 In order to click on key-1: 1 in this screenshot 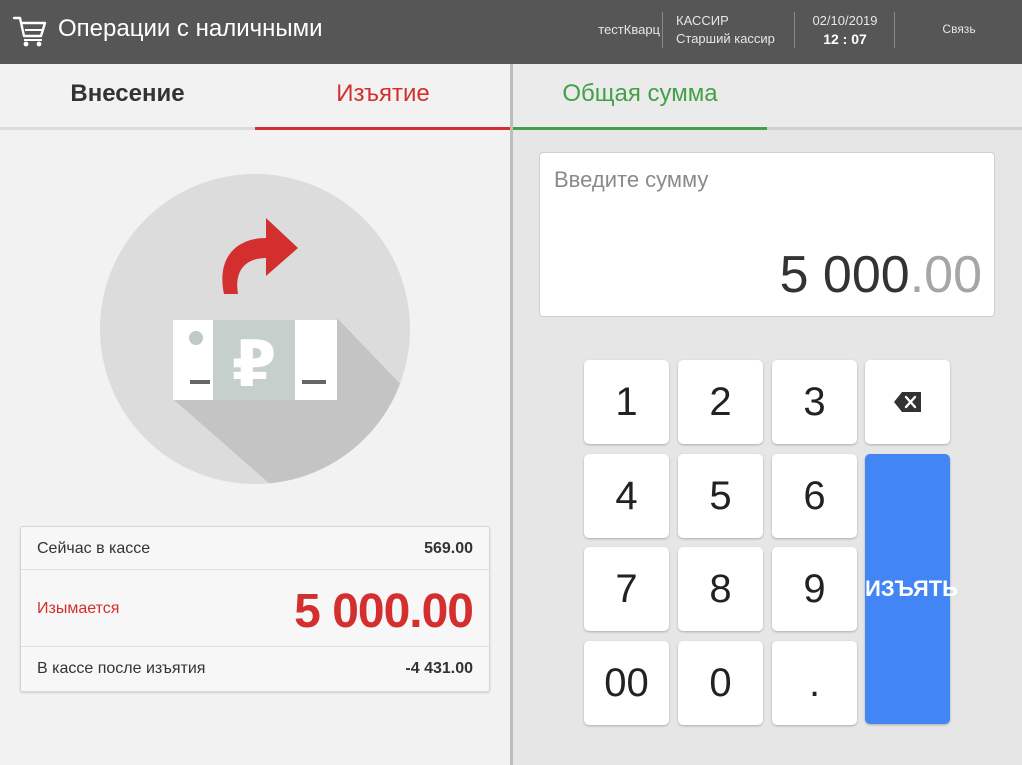, I will do `click(626, 402)`.